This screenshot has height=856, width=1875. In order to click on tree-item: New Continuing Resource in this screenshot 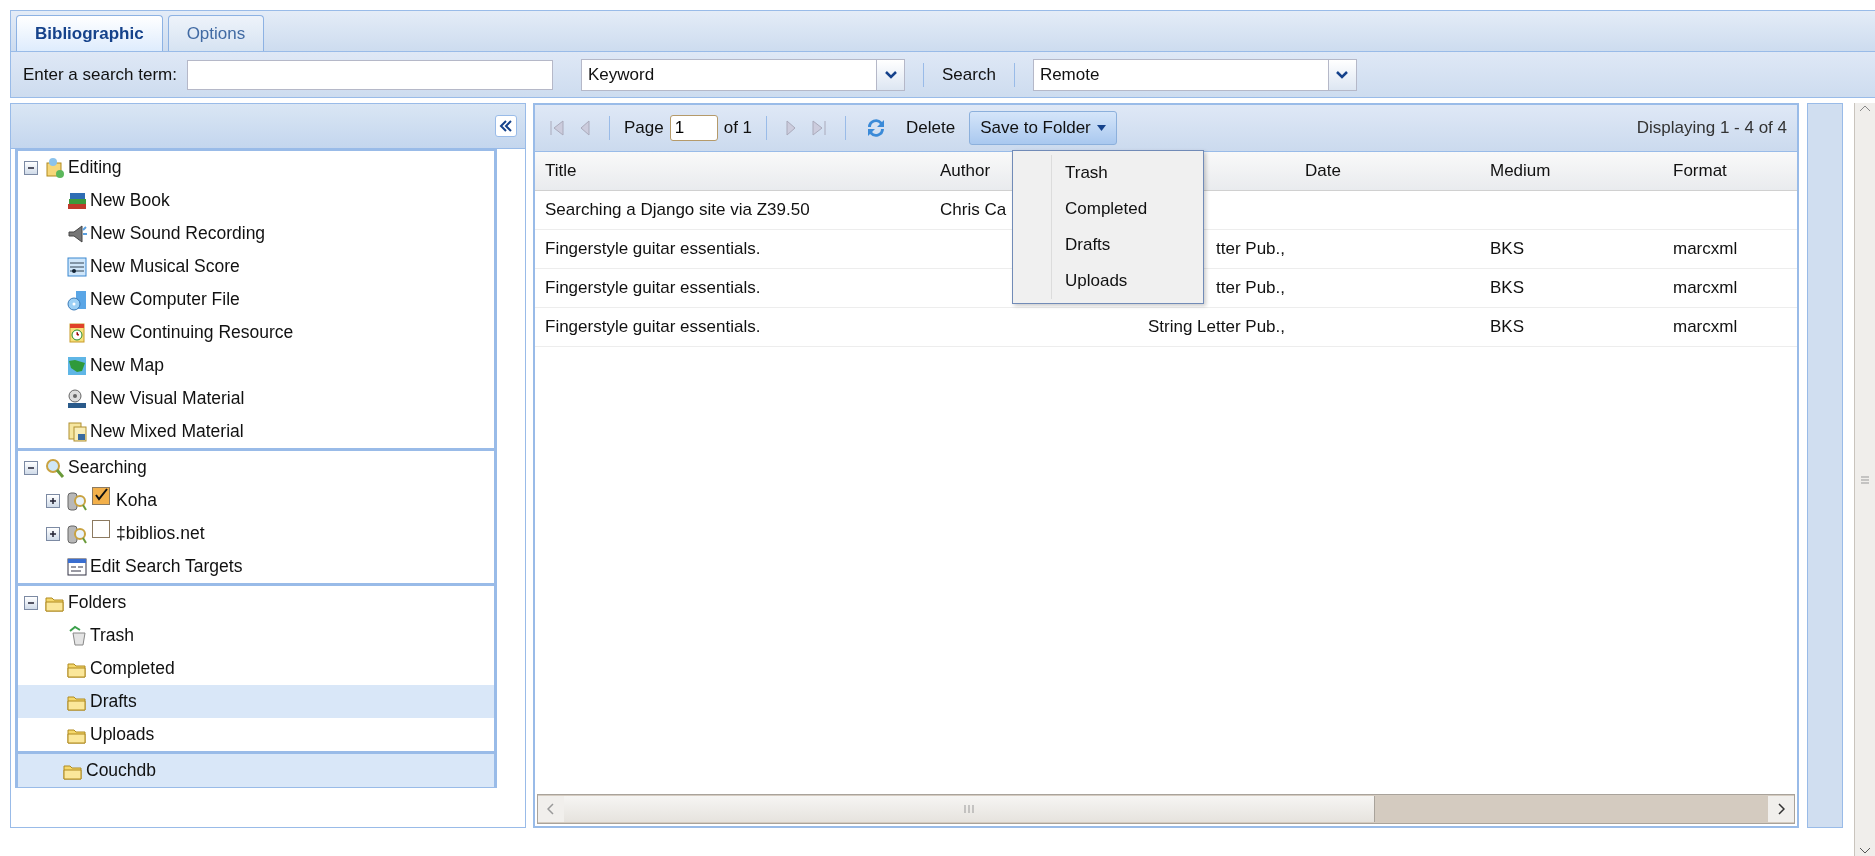, I will do `click(256, 332)`.